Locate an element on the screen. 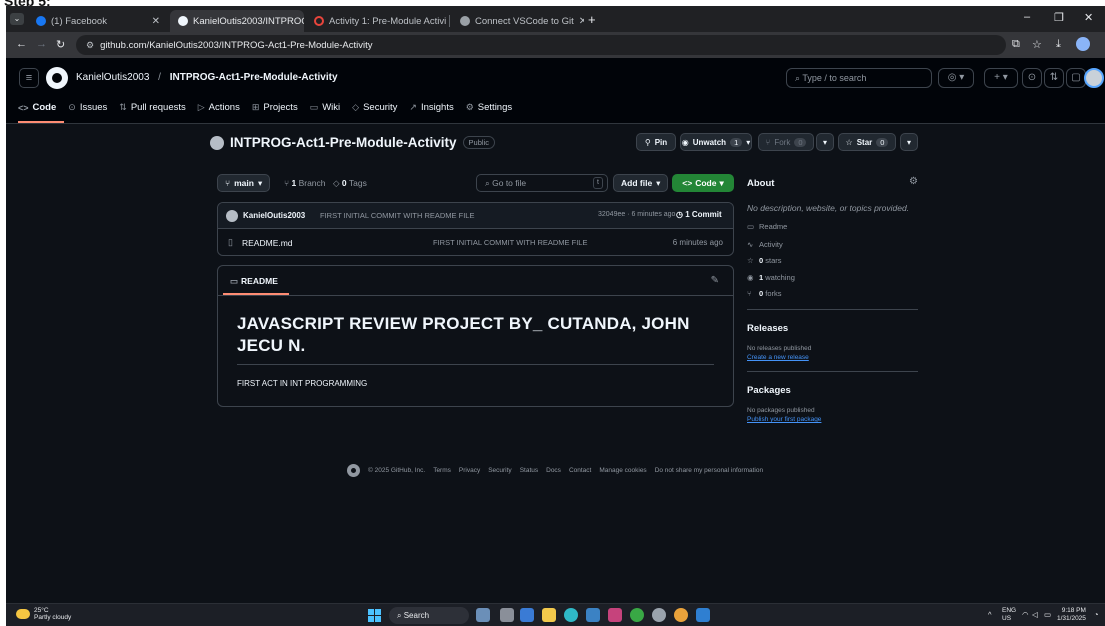 This screenshot has height=626, width=1105. readme-tab: ▭ README is located at coordinates (254, 281).